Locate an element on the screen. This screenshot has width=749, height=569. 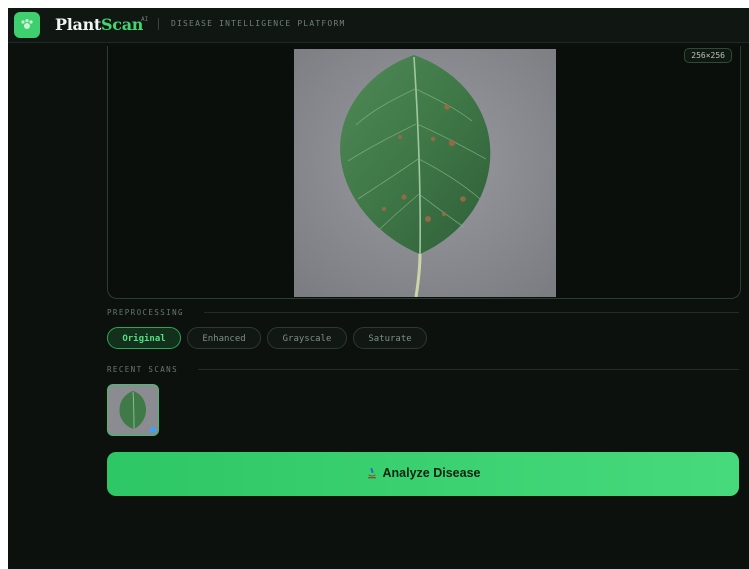
selected-indicator-dot is located at coordinates (153, 430).